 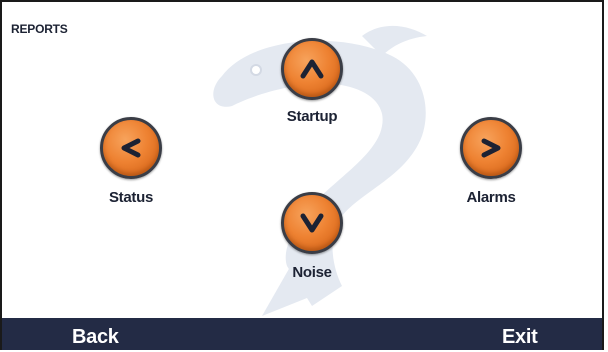 I want to click on noise-label: Noise, so click(x=312, y=272).